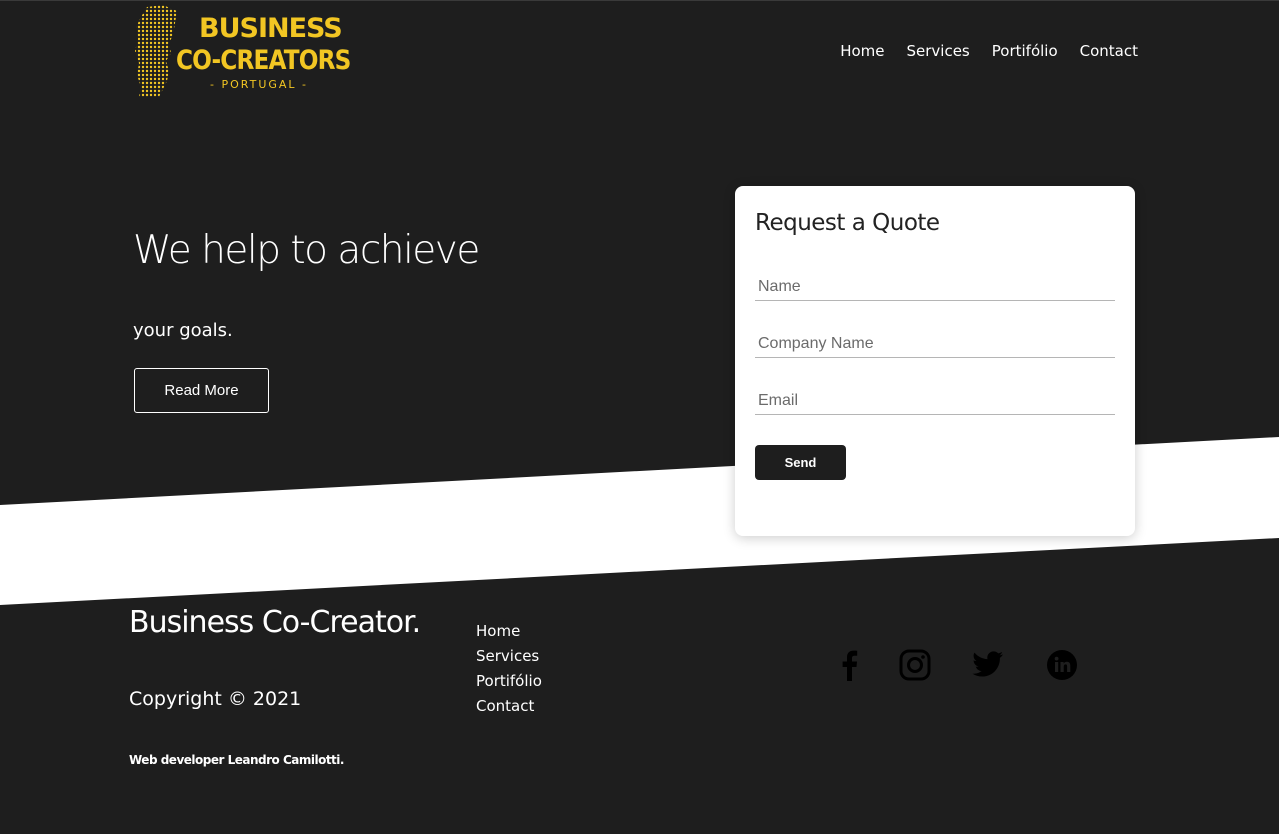  Describe the element at coordinates (988, 665) in the screenshot. I see `twitter-icon` at that location.